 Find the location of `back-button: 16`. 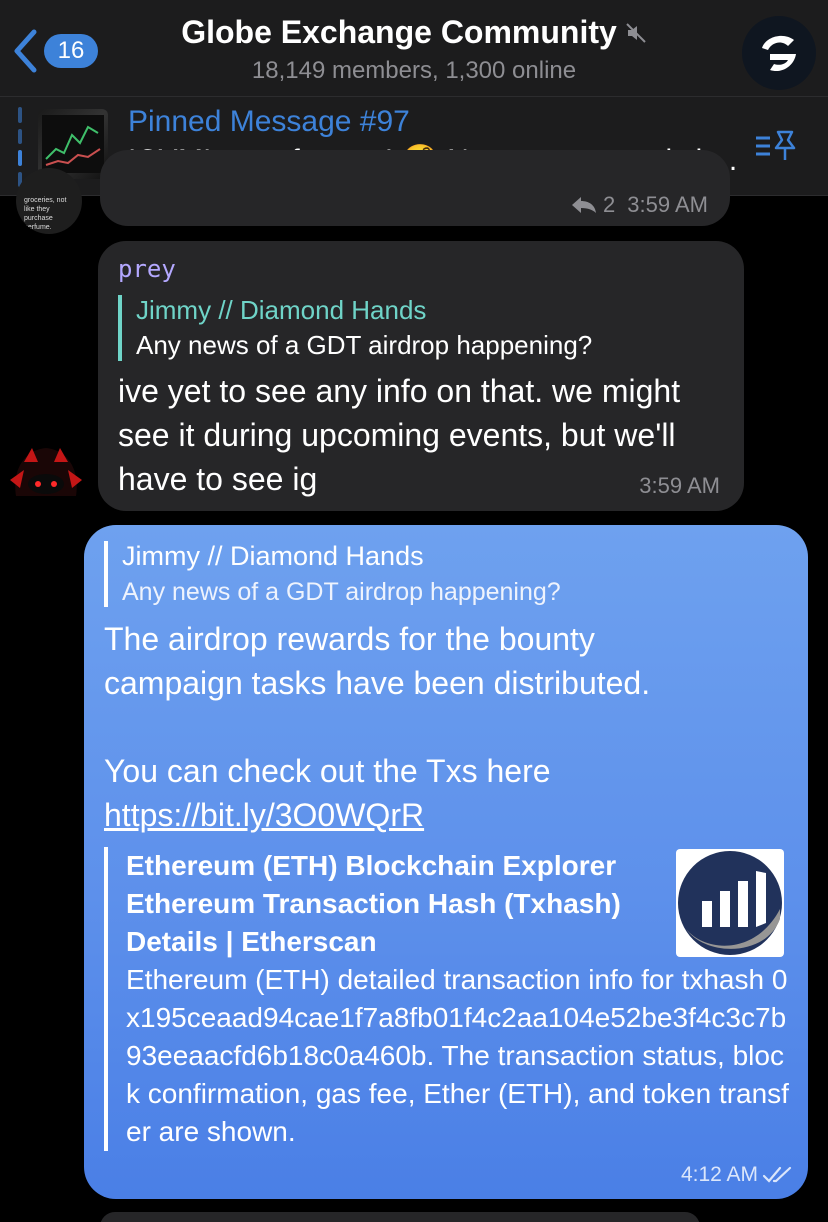

back-button: 16 is located at coordinates (55, 51).